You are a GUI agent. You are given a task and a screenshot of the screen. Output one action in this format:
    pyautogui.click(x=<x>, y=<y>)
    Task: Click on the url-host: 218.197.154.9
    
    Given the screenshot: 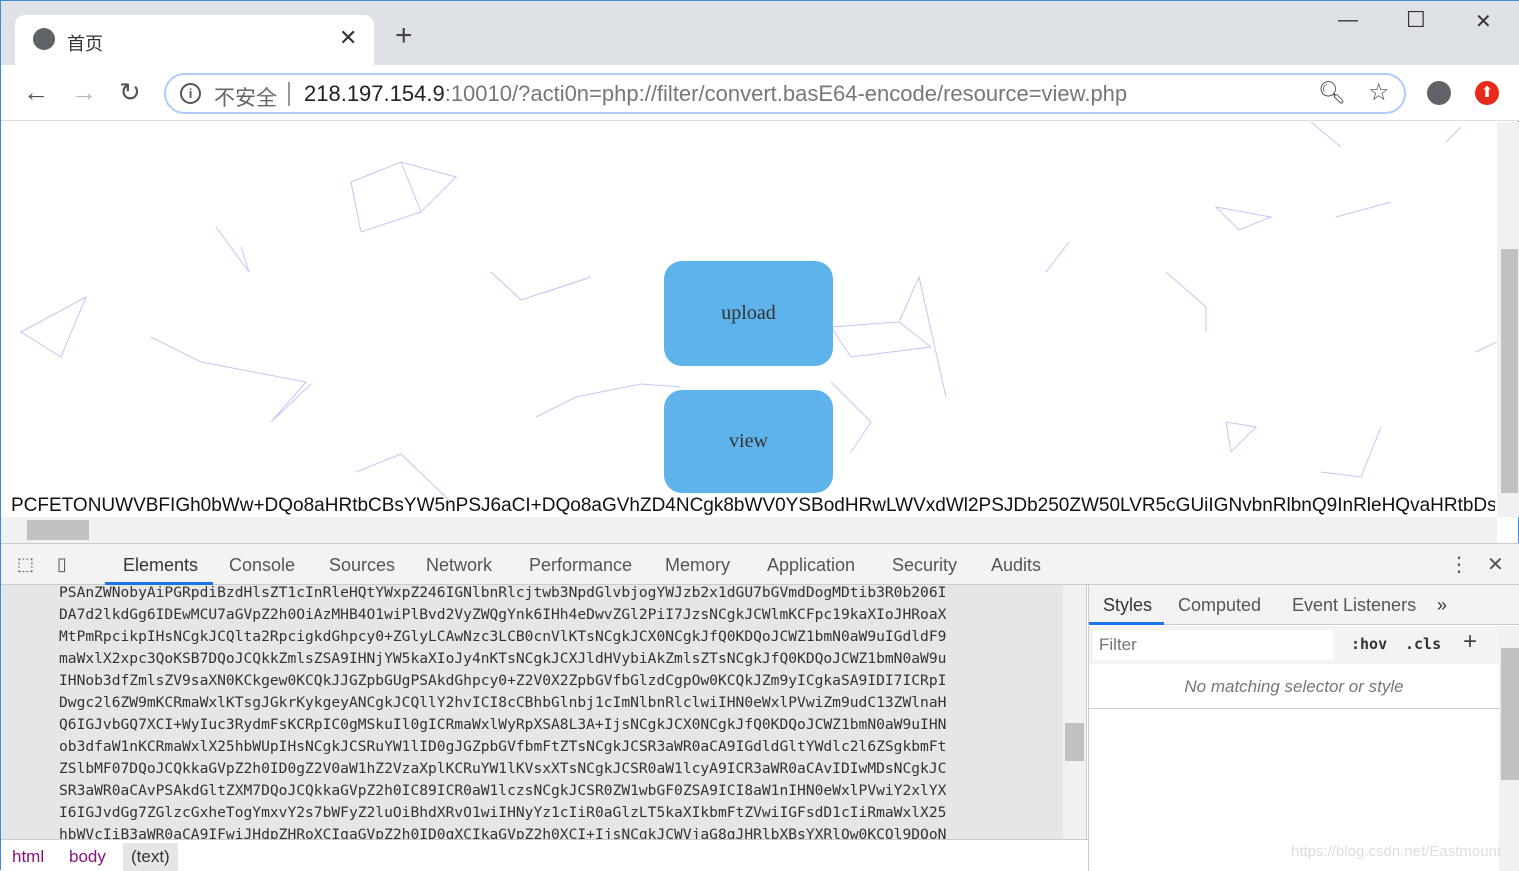 What is the action you would take?
    pyautogui.click(x=374, y=93)
    